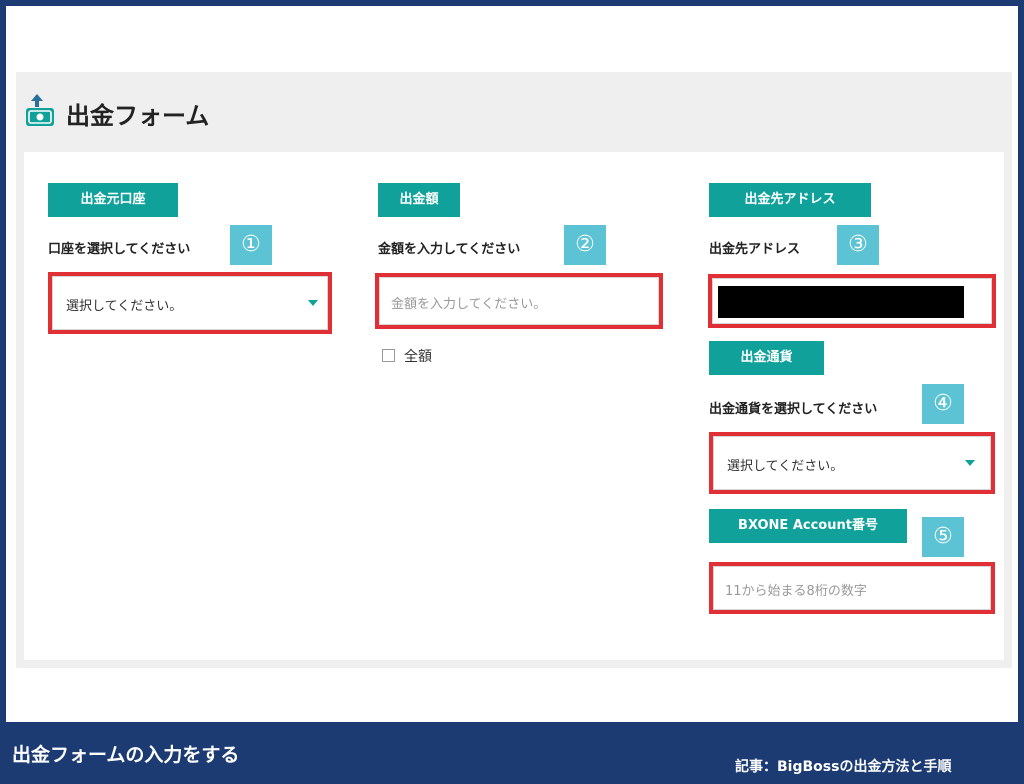 The width and height of the screenshot is (1024, 784). Describe the element at coordinates (852, 463) in the screenshot. I see `currency-select: 選択してください。` at that location.